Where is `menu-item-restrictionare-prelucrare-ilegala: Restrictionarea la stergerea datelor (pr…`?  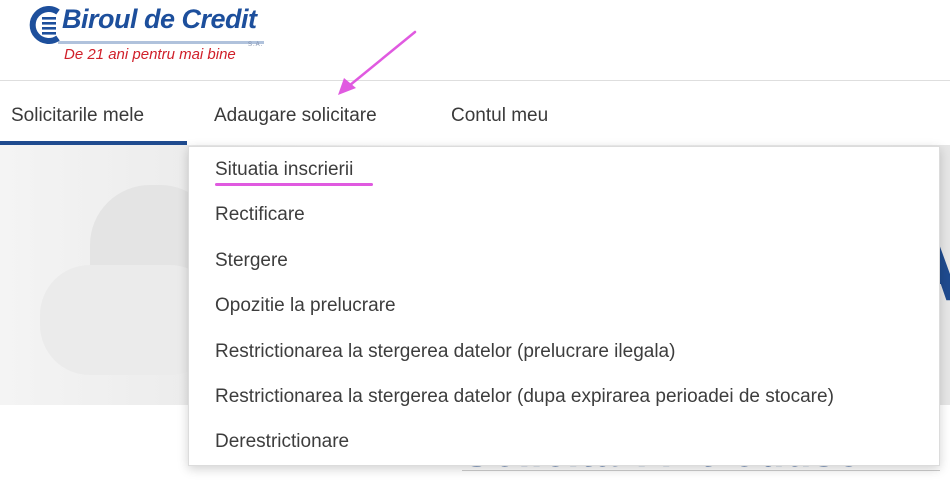 menu-item-restrictionare-prelucrare-ilegala: Restrictionarea la stergerea datelor (pr… is located at coordinates (445, 352).